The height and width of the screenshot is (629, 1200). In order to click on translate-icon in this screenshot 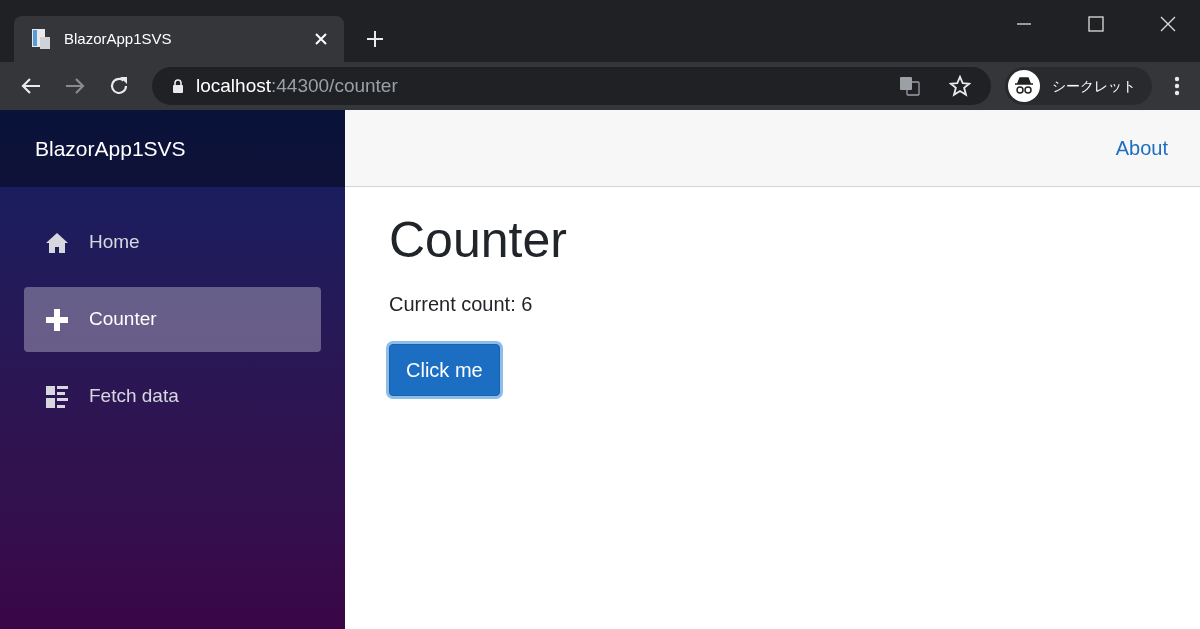, I will do `click(910, 86)`.